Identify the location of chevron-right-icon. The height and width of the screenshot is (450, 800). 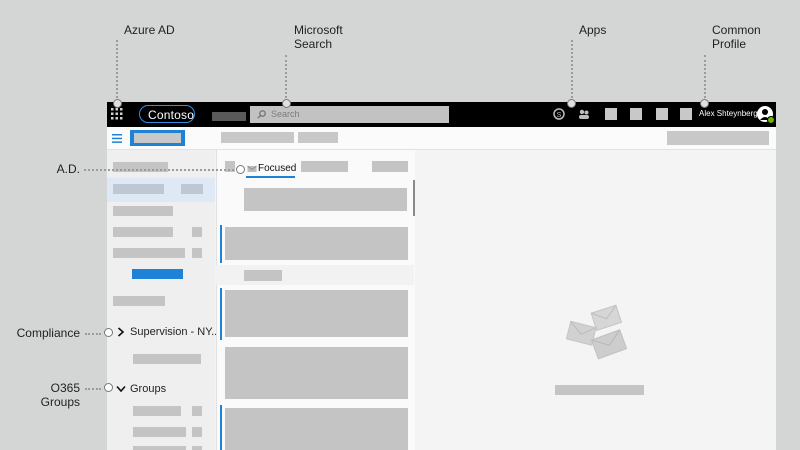
(121, 332).